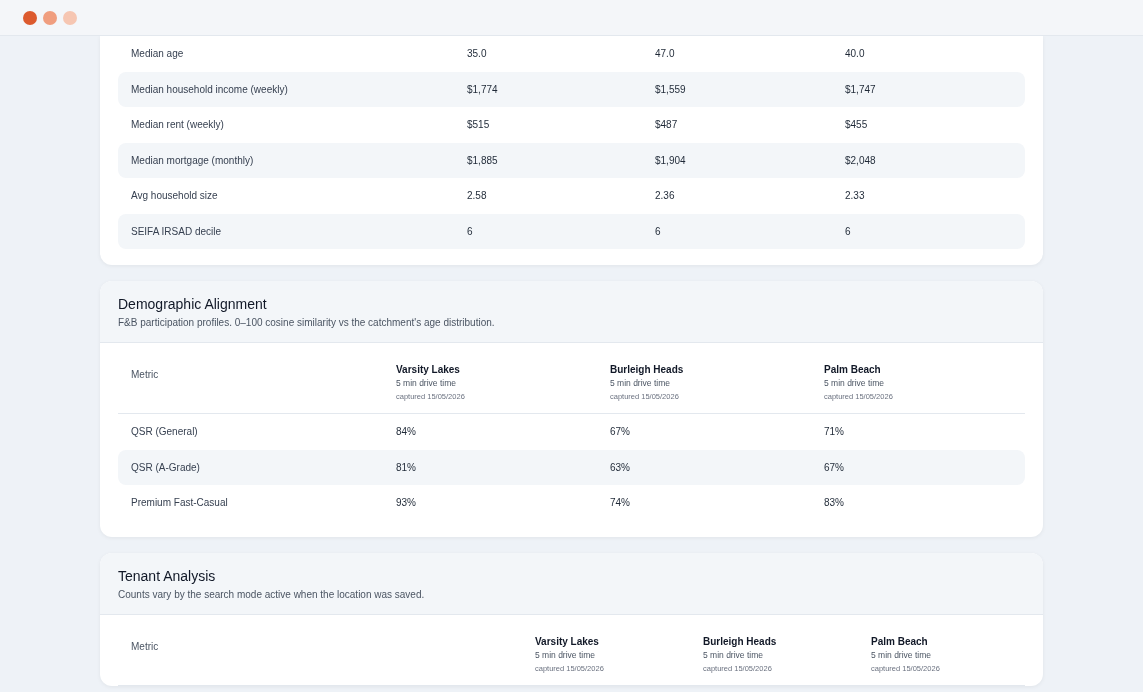 The image size is (1143, 692). Describe the element at coordinates (167, 575) in the screenshot. I see `section-title: Tenant Analysis` at that location.